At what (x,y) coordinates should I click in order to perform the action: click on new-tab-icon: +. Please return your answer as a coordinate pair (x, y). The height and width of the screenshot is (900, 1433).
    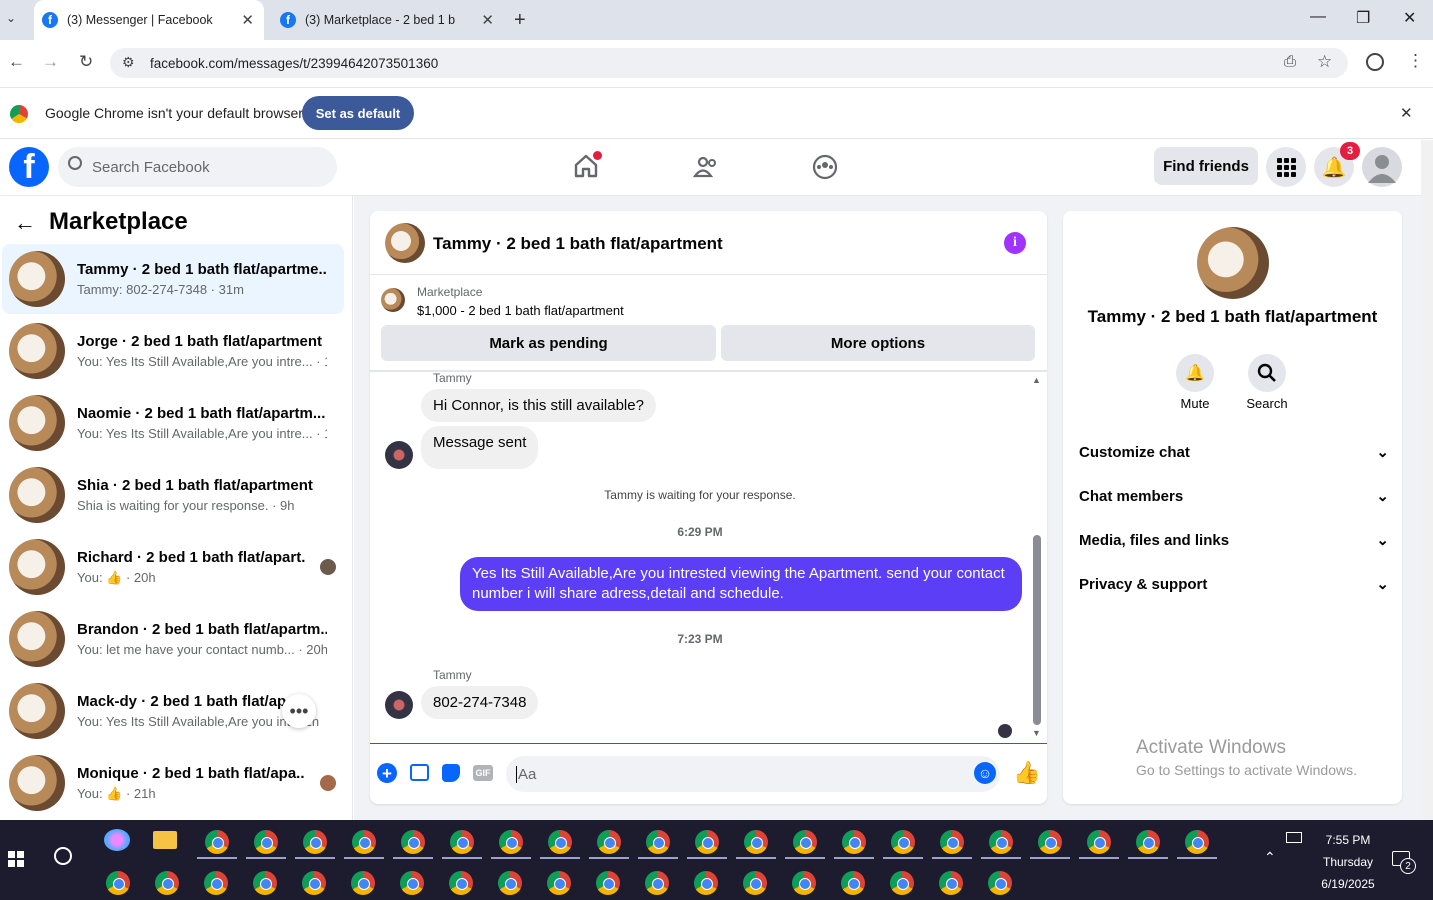
    Looking at the image, I should click on (520, 20).